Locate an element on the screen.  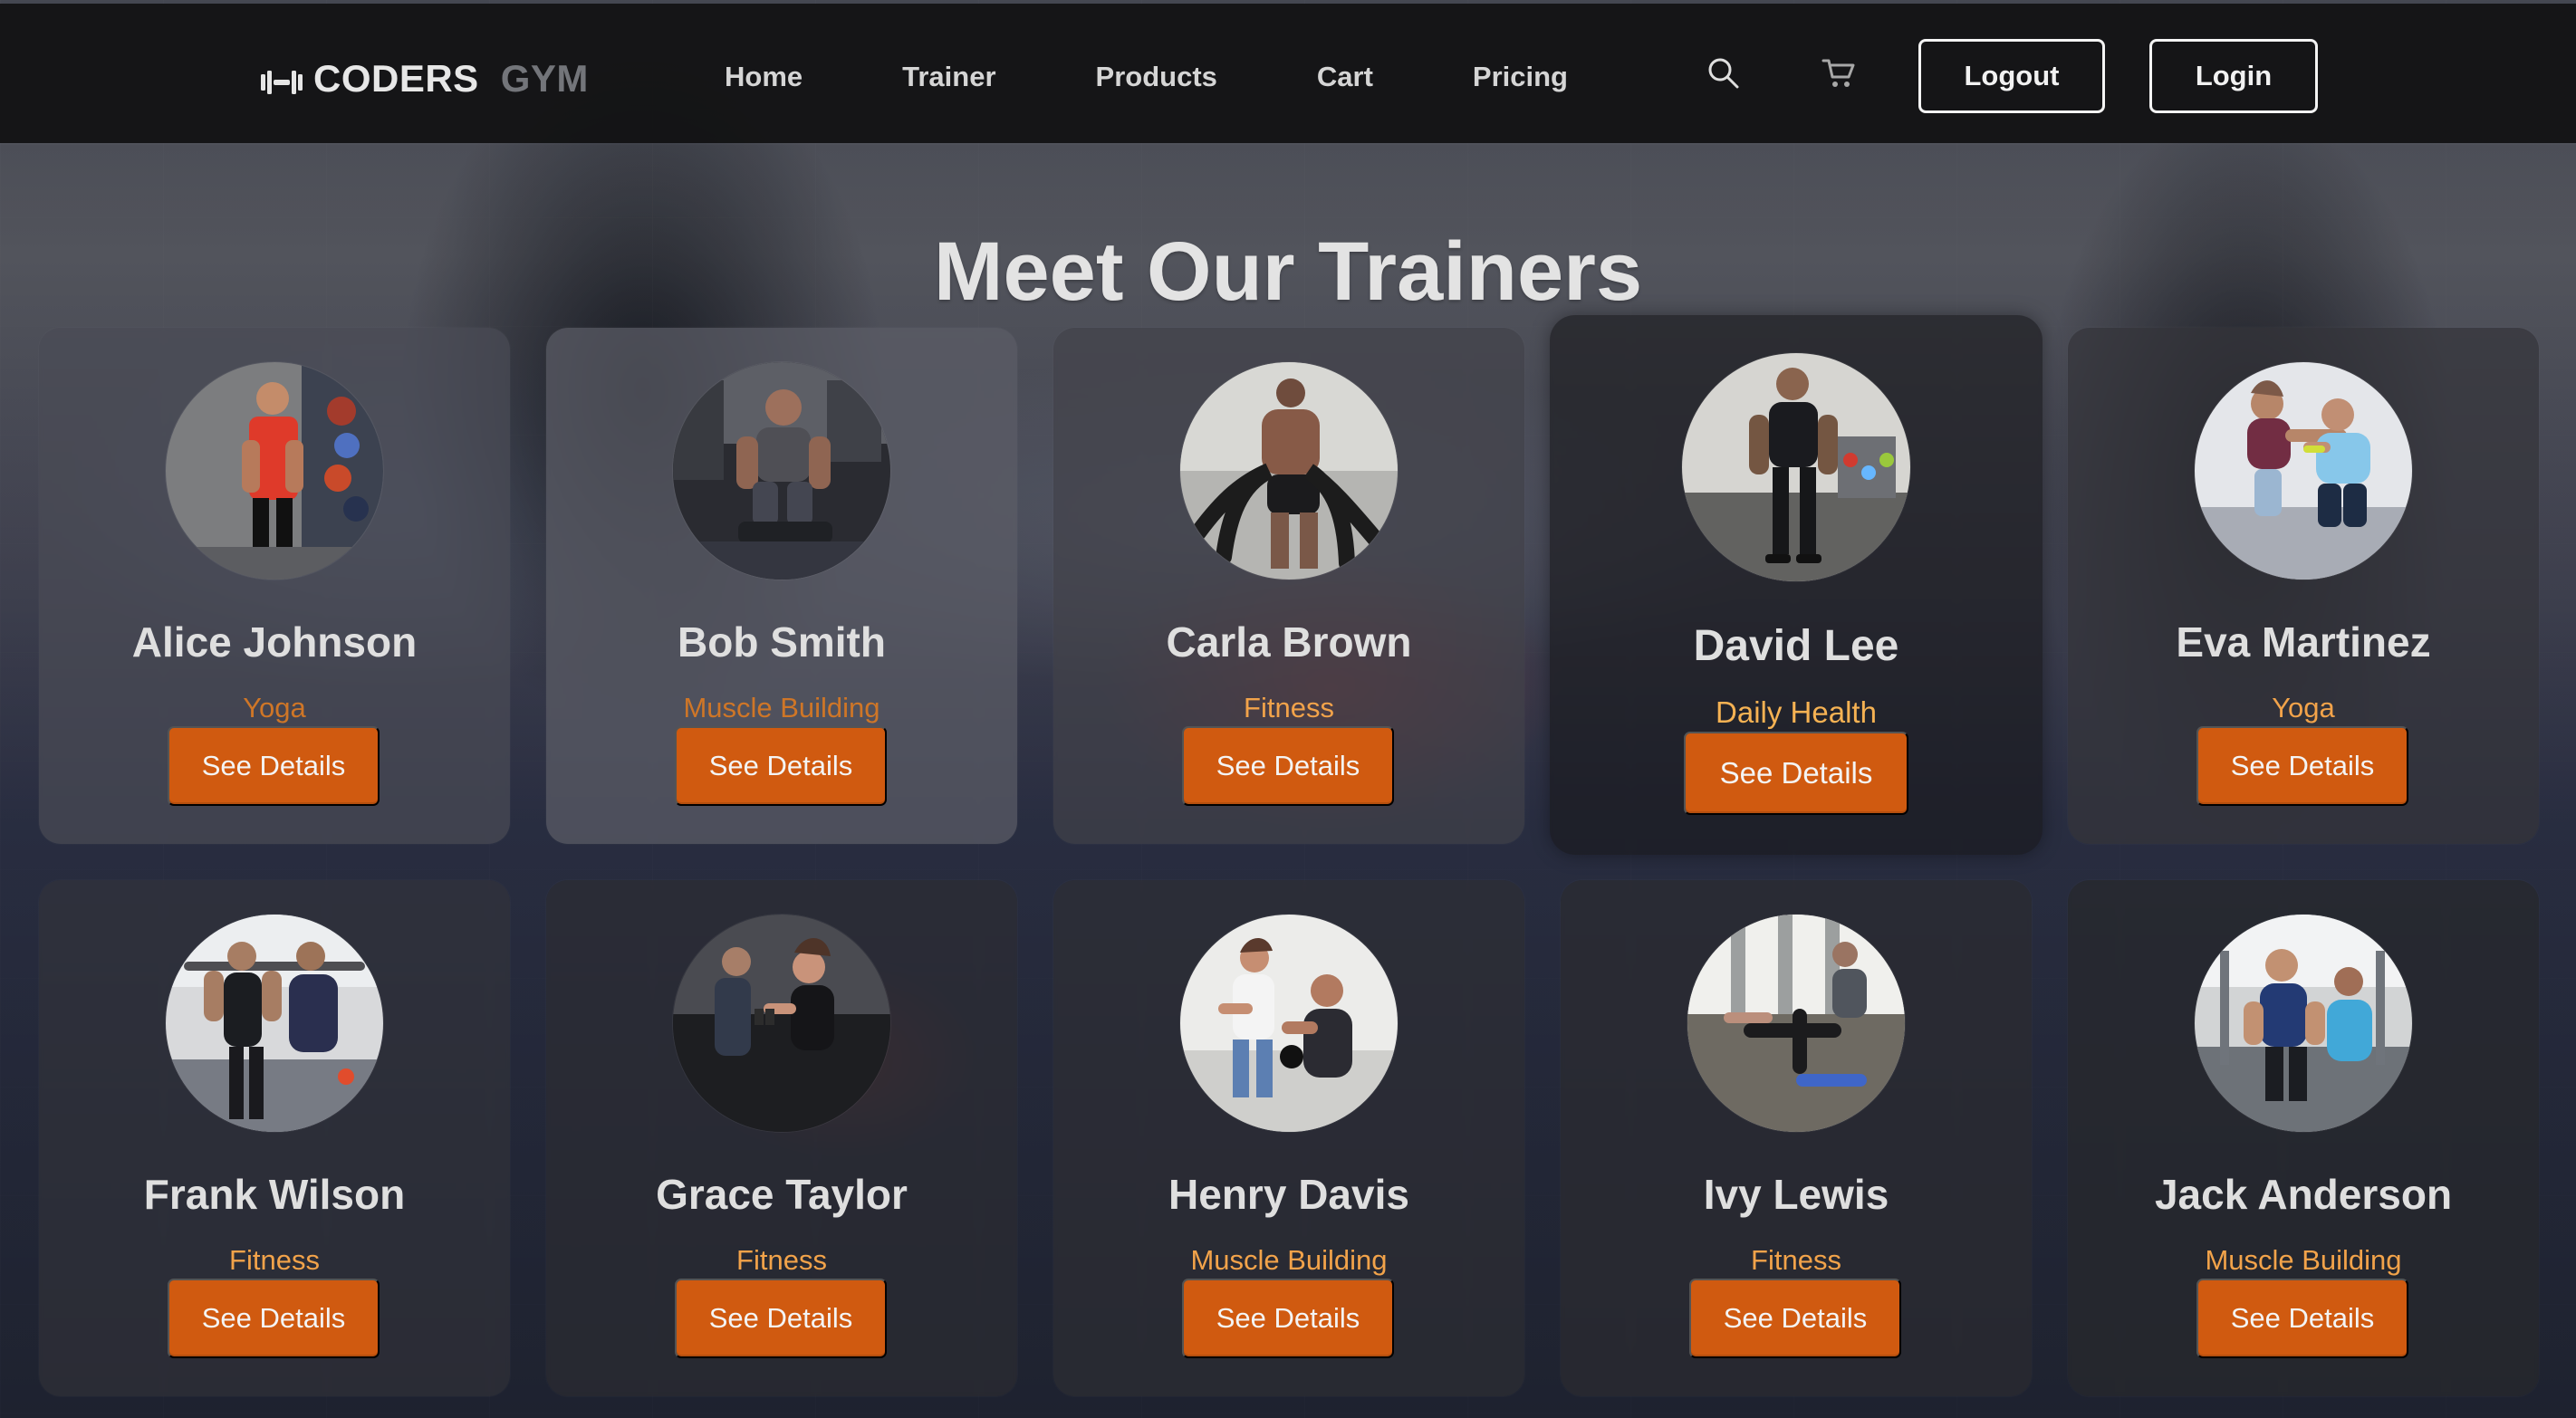
nav-cart: Cart is located at coordinates (1345, 77).